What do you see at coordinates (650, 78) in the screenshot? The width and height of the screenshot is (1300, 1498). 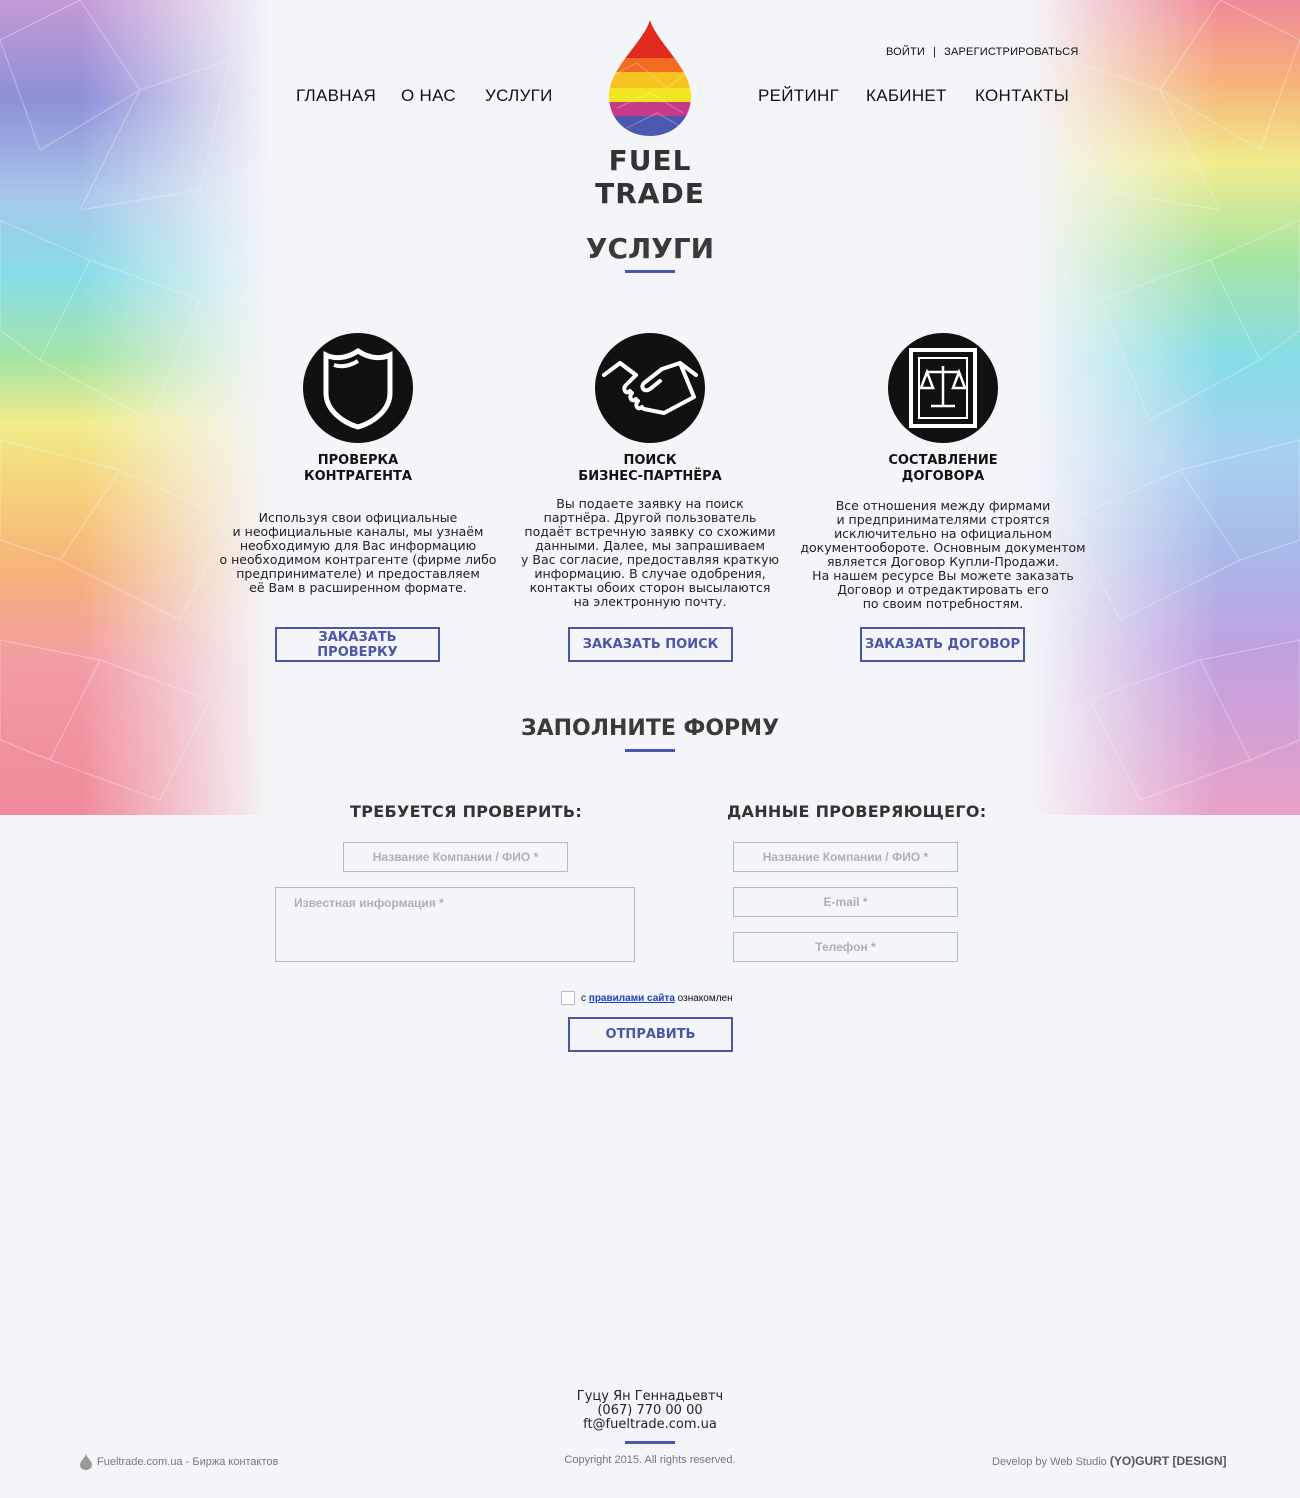 I see `fuel-drop-icon` at bounding box center [650, 78].